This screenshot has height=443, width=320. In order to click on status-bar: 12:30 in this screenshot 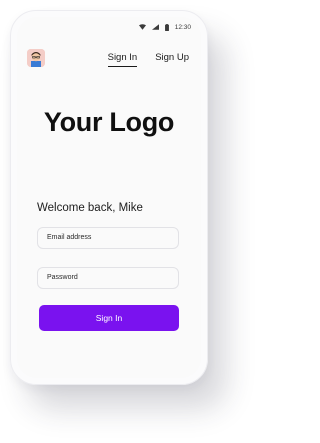, I will do `click(164, 27)`.